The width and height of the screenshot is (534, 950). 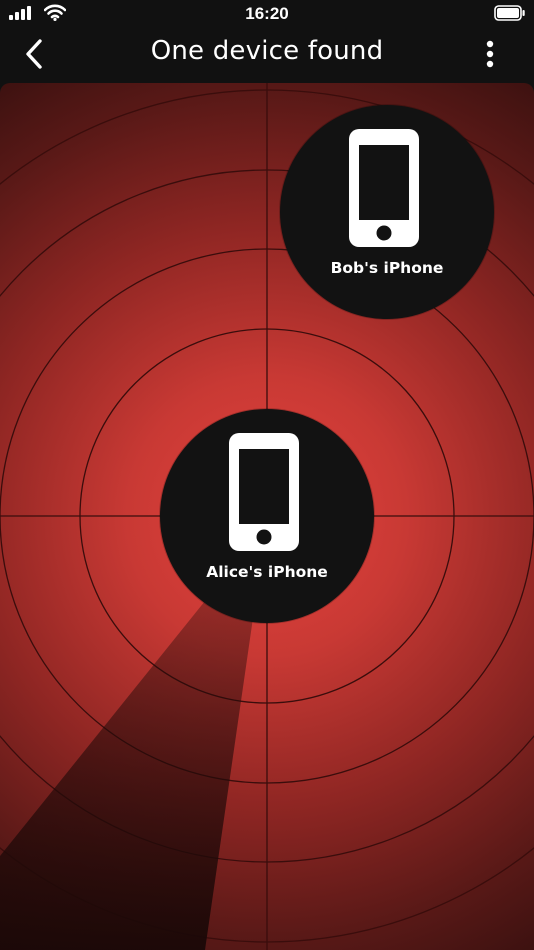 I want to click on device-alices-iphone: Alice's iPhone, so click(x=267, y=516).